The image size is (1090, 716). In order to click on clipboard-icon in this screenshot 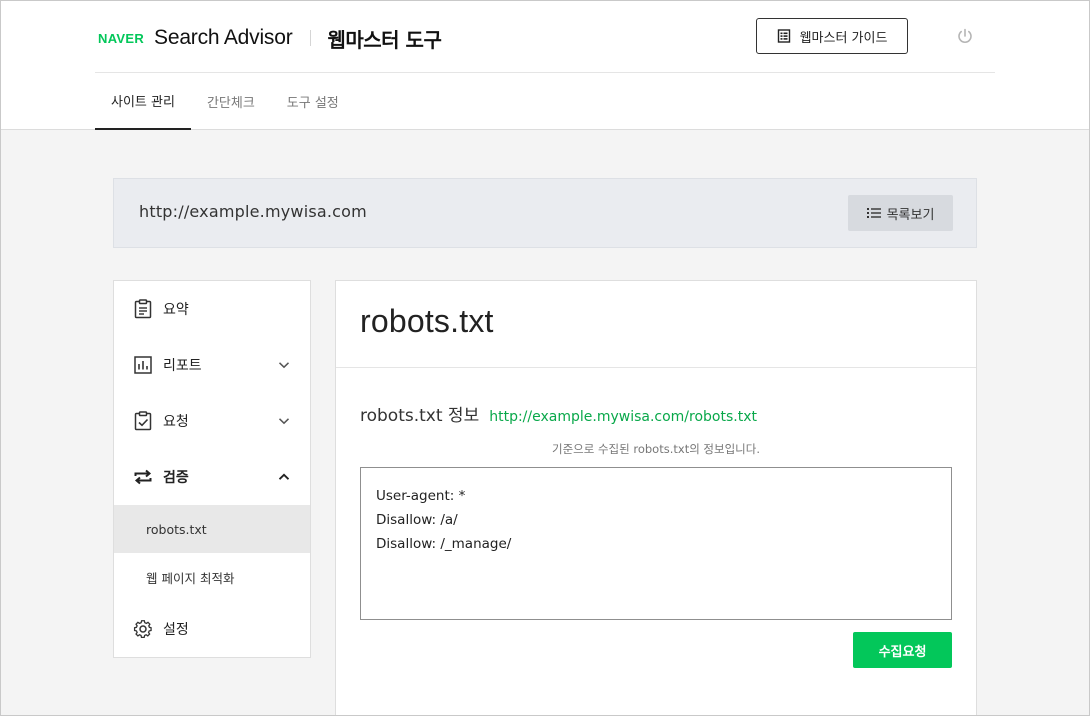, I will do `click(143, 309)`.